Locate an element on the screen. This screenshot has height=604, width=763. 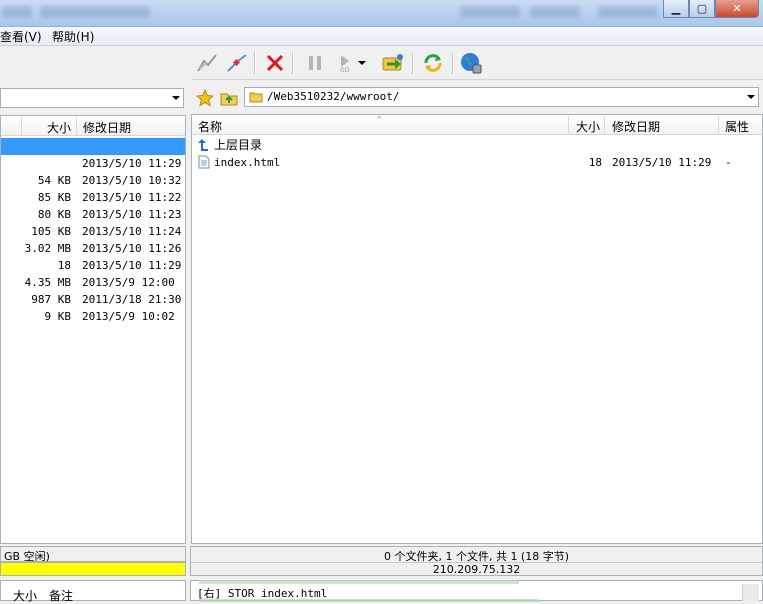
log-scrollbar is located at coordinates (750, 592).